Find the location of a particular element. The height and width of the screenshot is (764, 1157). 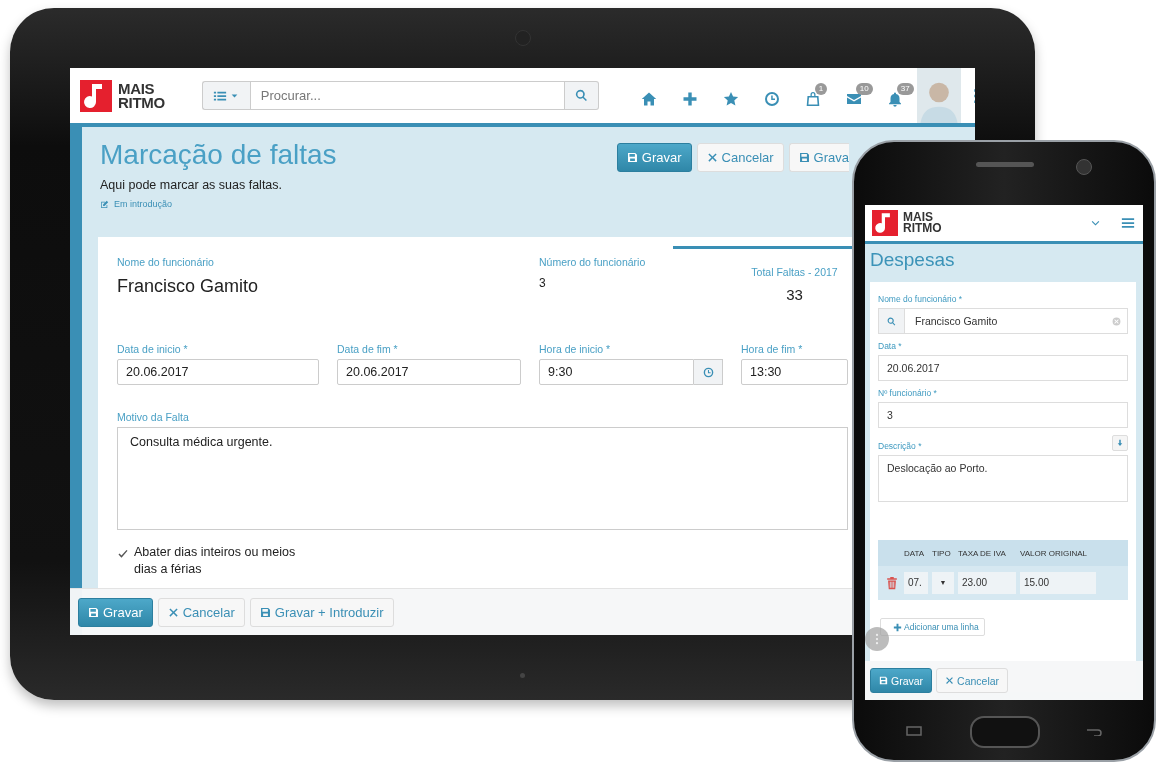

sensor-dot is located at coordinates (522, 675).